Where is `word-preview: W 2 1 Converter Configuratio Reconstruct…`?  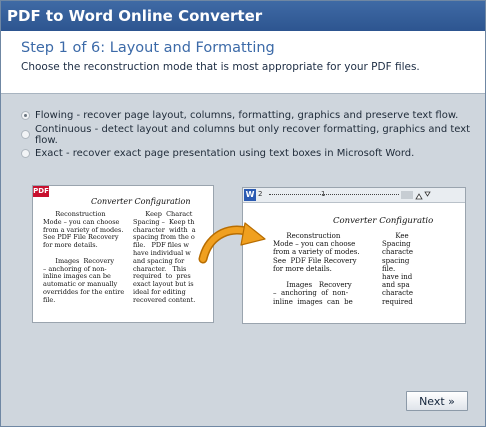 word-preview: W 2 1 Converter Configuratio Reconstruct… is located at coordinates (354, 255).